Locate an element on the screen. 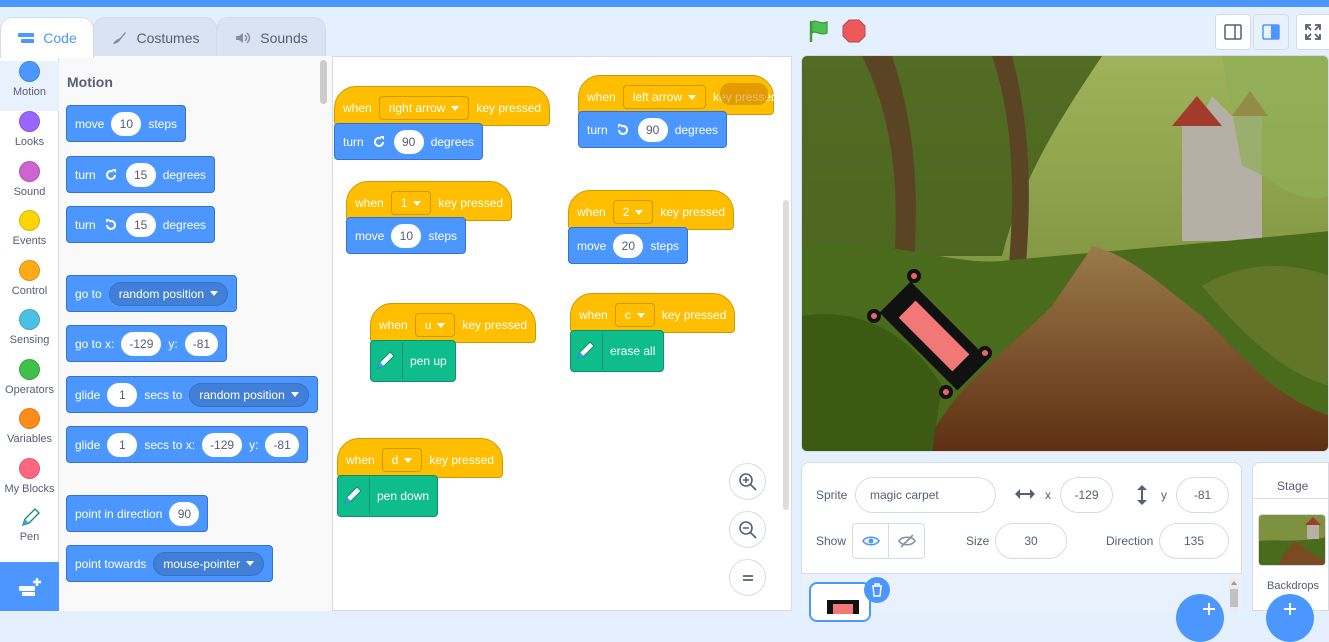 The image size is (1329, 642). go-to-xy-block: go to x: -129 y: -81 is located at coordinates (147, 343).